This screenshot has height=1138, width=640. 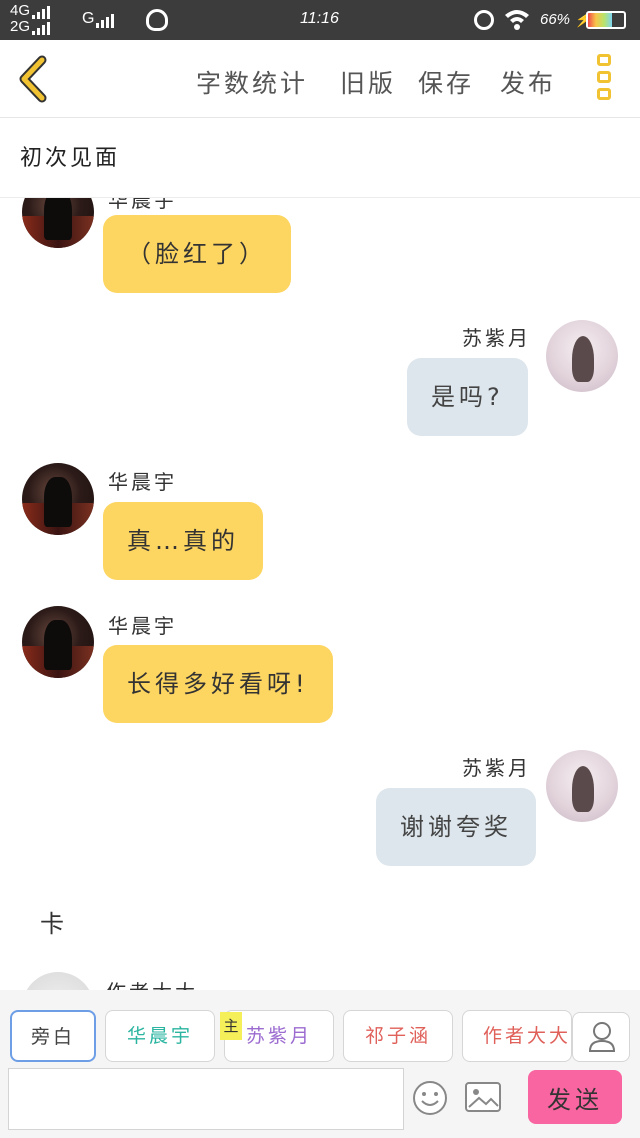 I want to click on save-button: 保存, so click(x=446, y=82).